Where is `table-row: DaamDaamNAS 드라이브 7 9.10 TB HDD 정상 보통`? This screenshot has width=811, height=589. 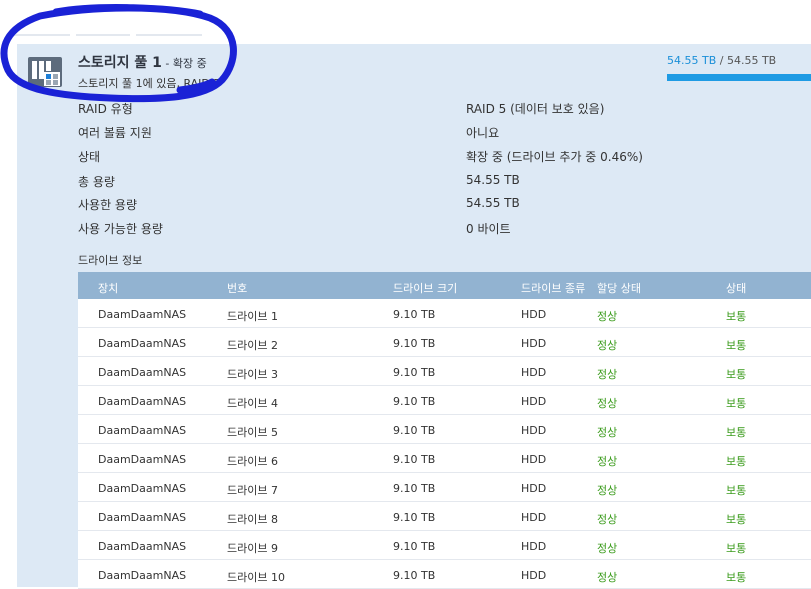
table-row: DaamDaamNAS 드라이브 7 9.10 TB HDD 정상 보통 is located at coordinates (444, 487).